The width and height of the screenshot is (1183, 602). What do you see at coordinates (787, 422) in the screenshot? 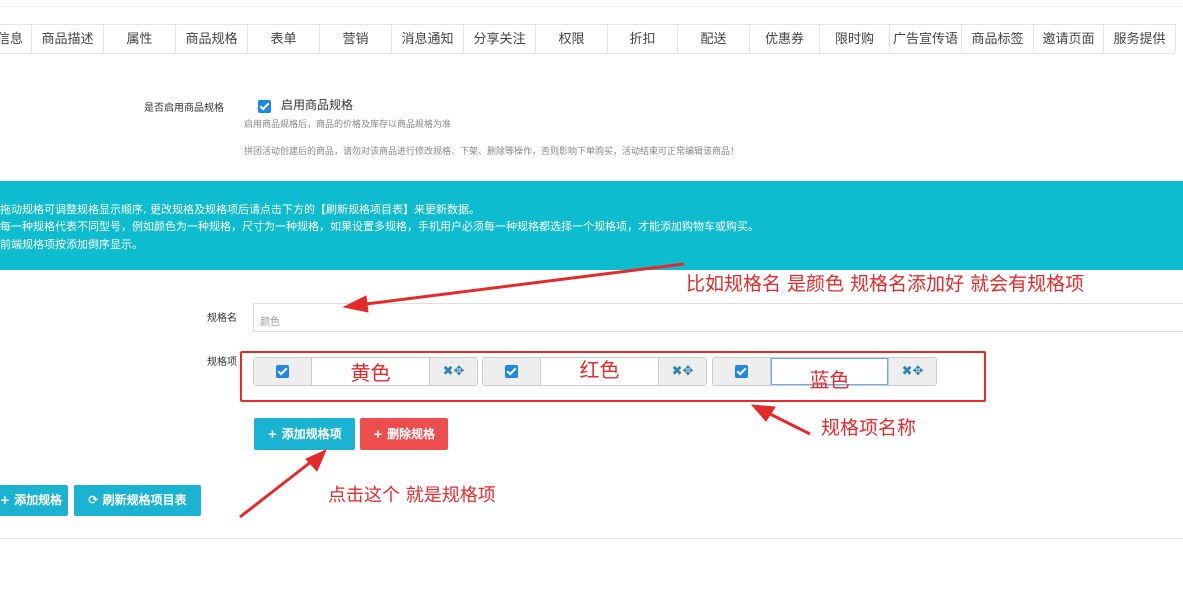
I see `arrow-to-spec-items` at bounding box center [787, 422].